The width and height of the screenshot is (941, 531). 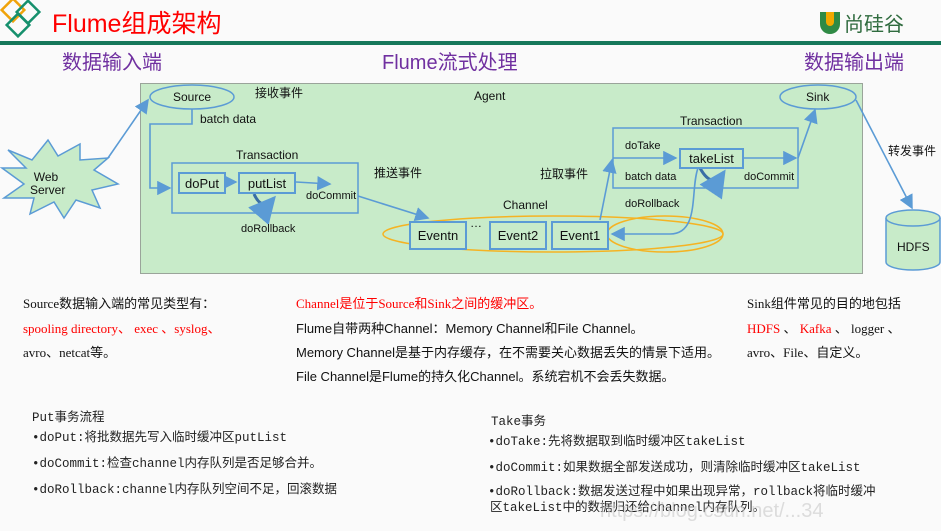 What do you see at coordinates (267, 183) in the screenshot?
I see `put-list-box: putList` at bounding box center [267, 183].